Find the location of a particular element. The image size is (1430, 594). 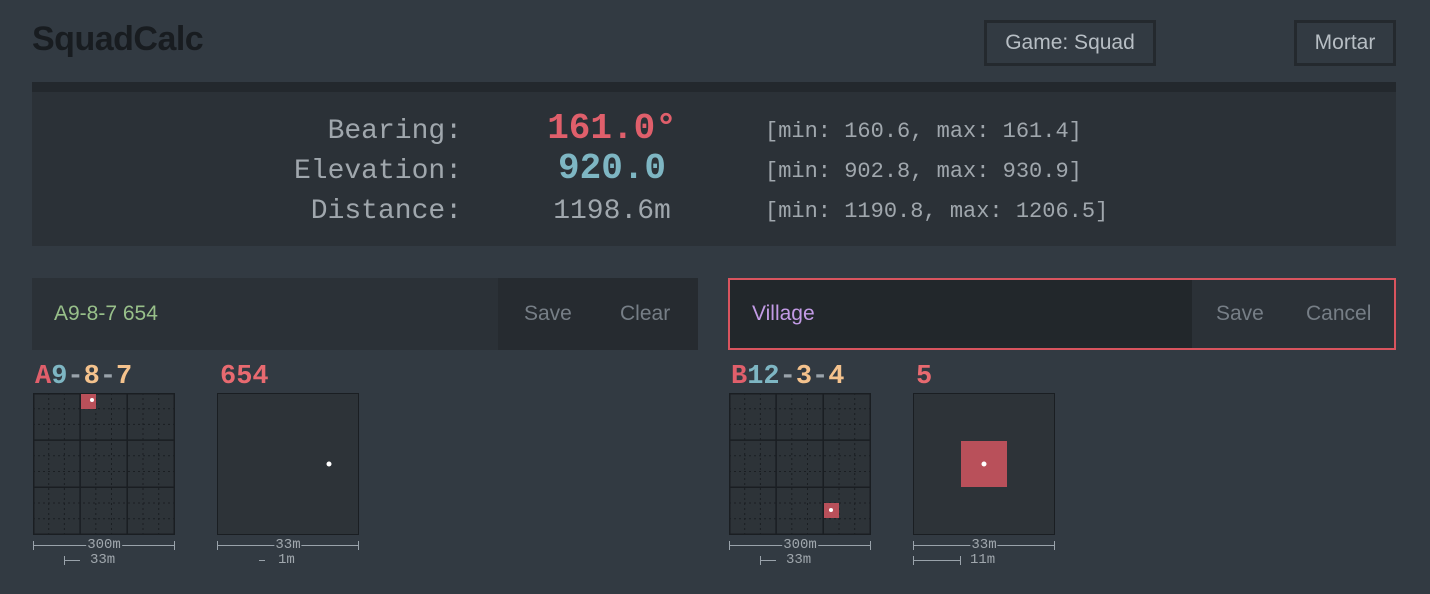

bearing-label: Bearing: is located at coordinates (394, 131).